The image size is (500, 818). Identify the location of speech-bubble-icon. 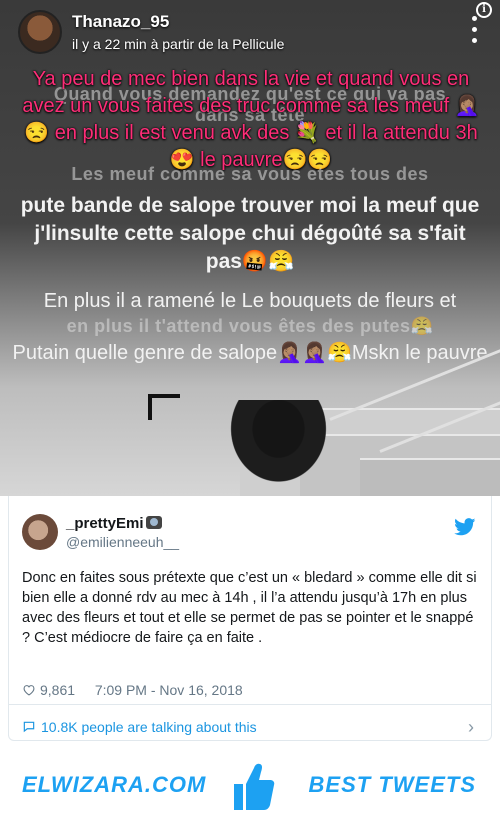
(29, 727).